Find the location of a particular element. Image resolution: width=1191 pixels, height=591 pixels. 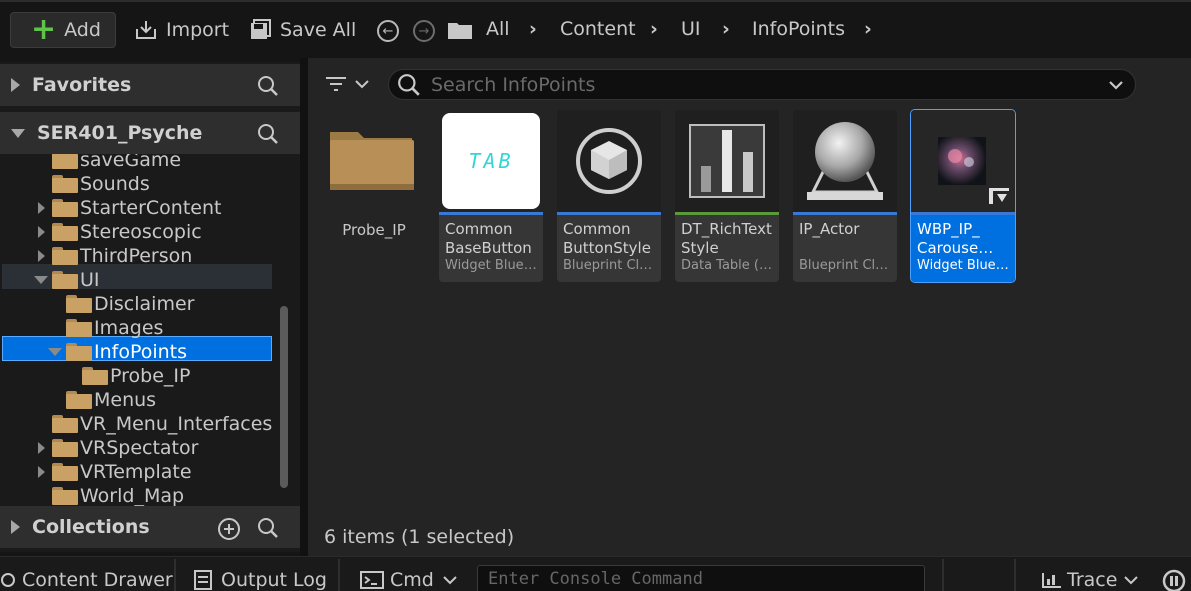

tree-folder-vr-menu-interfaces: VR_Menu_Interfaces is located at coordinates (154, 424).